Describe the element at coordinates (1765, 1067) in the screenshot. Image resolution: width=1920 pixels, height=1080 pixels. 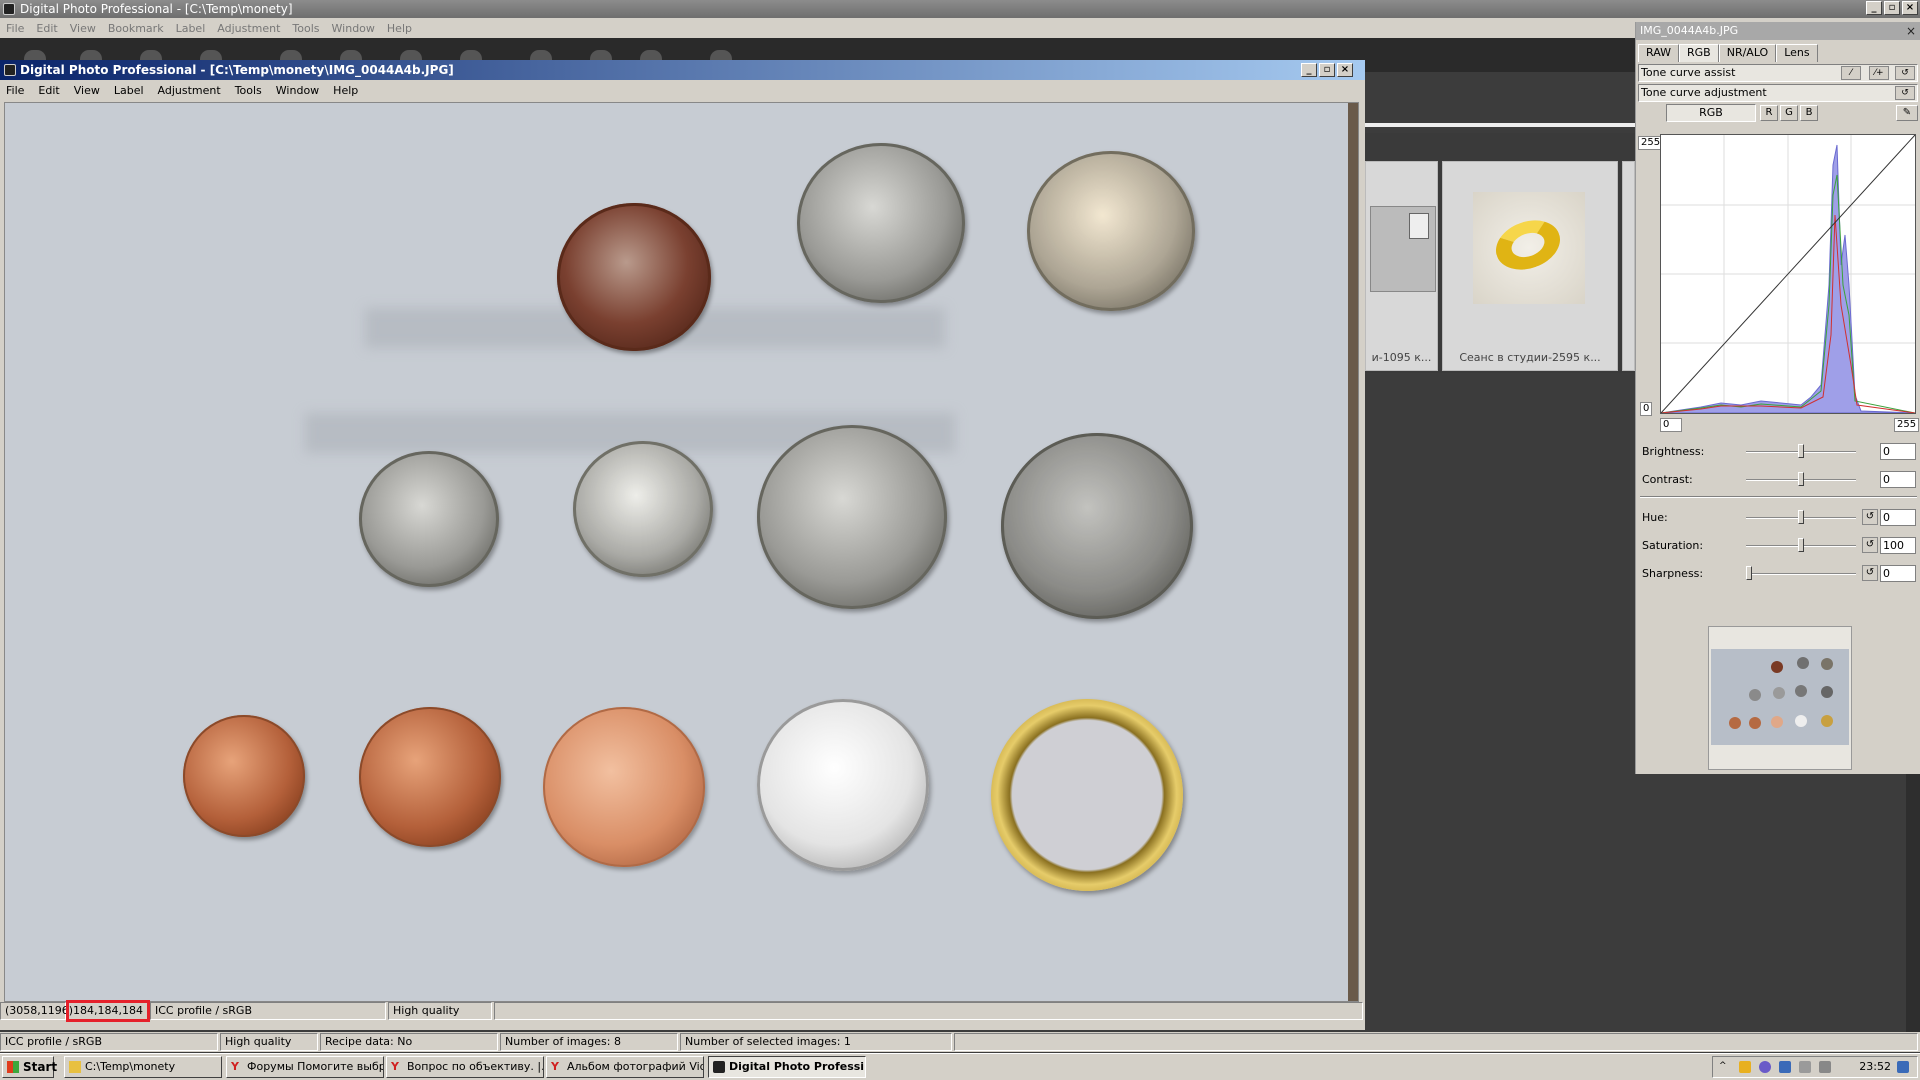
I see `tray-skype-icon` at that location.